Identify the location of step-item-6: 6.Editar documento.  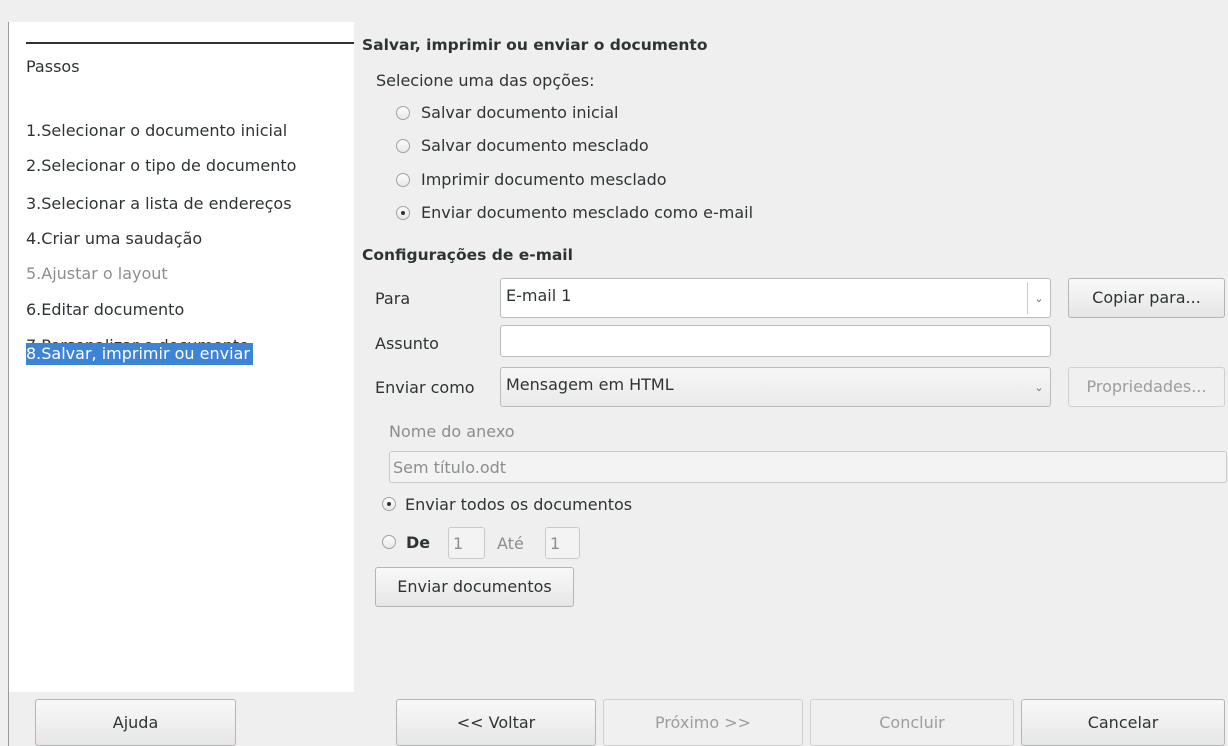
(105, 309).